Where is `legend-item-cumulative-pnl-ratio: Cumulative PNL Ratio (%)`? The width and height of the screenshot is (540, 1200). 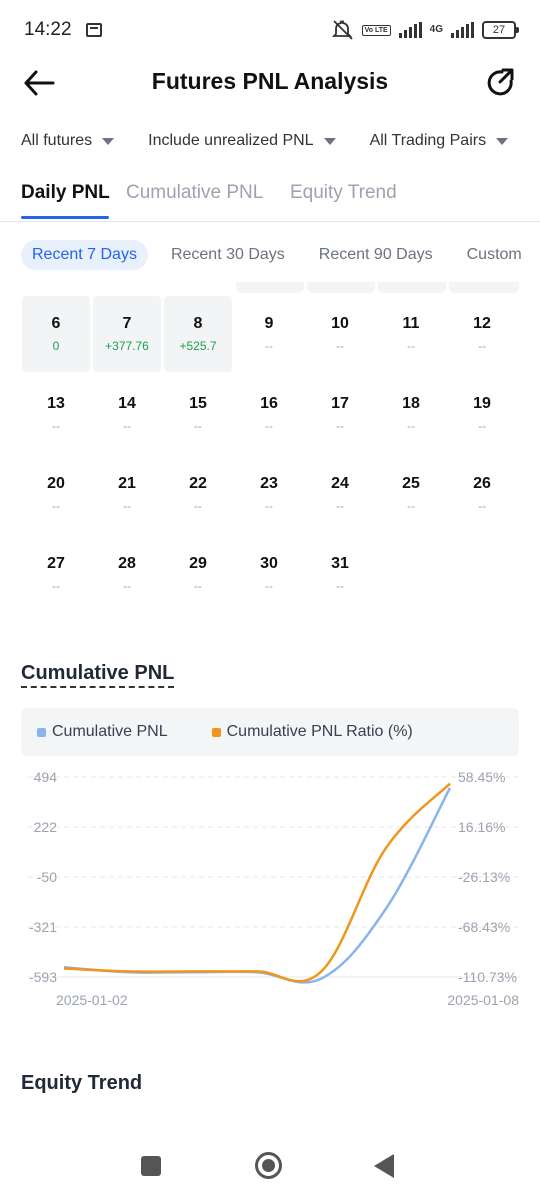 legend-item-cumulative-pnl-ratio: Cumulative PNL Ratio (%) is located at coordinates (312, 732).